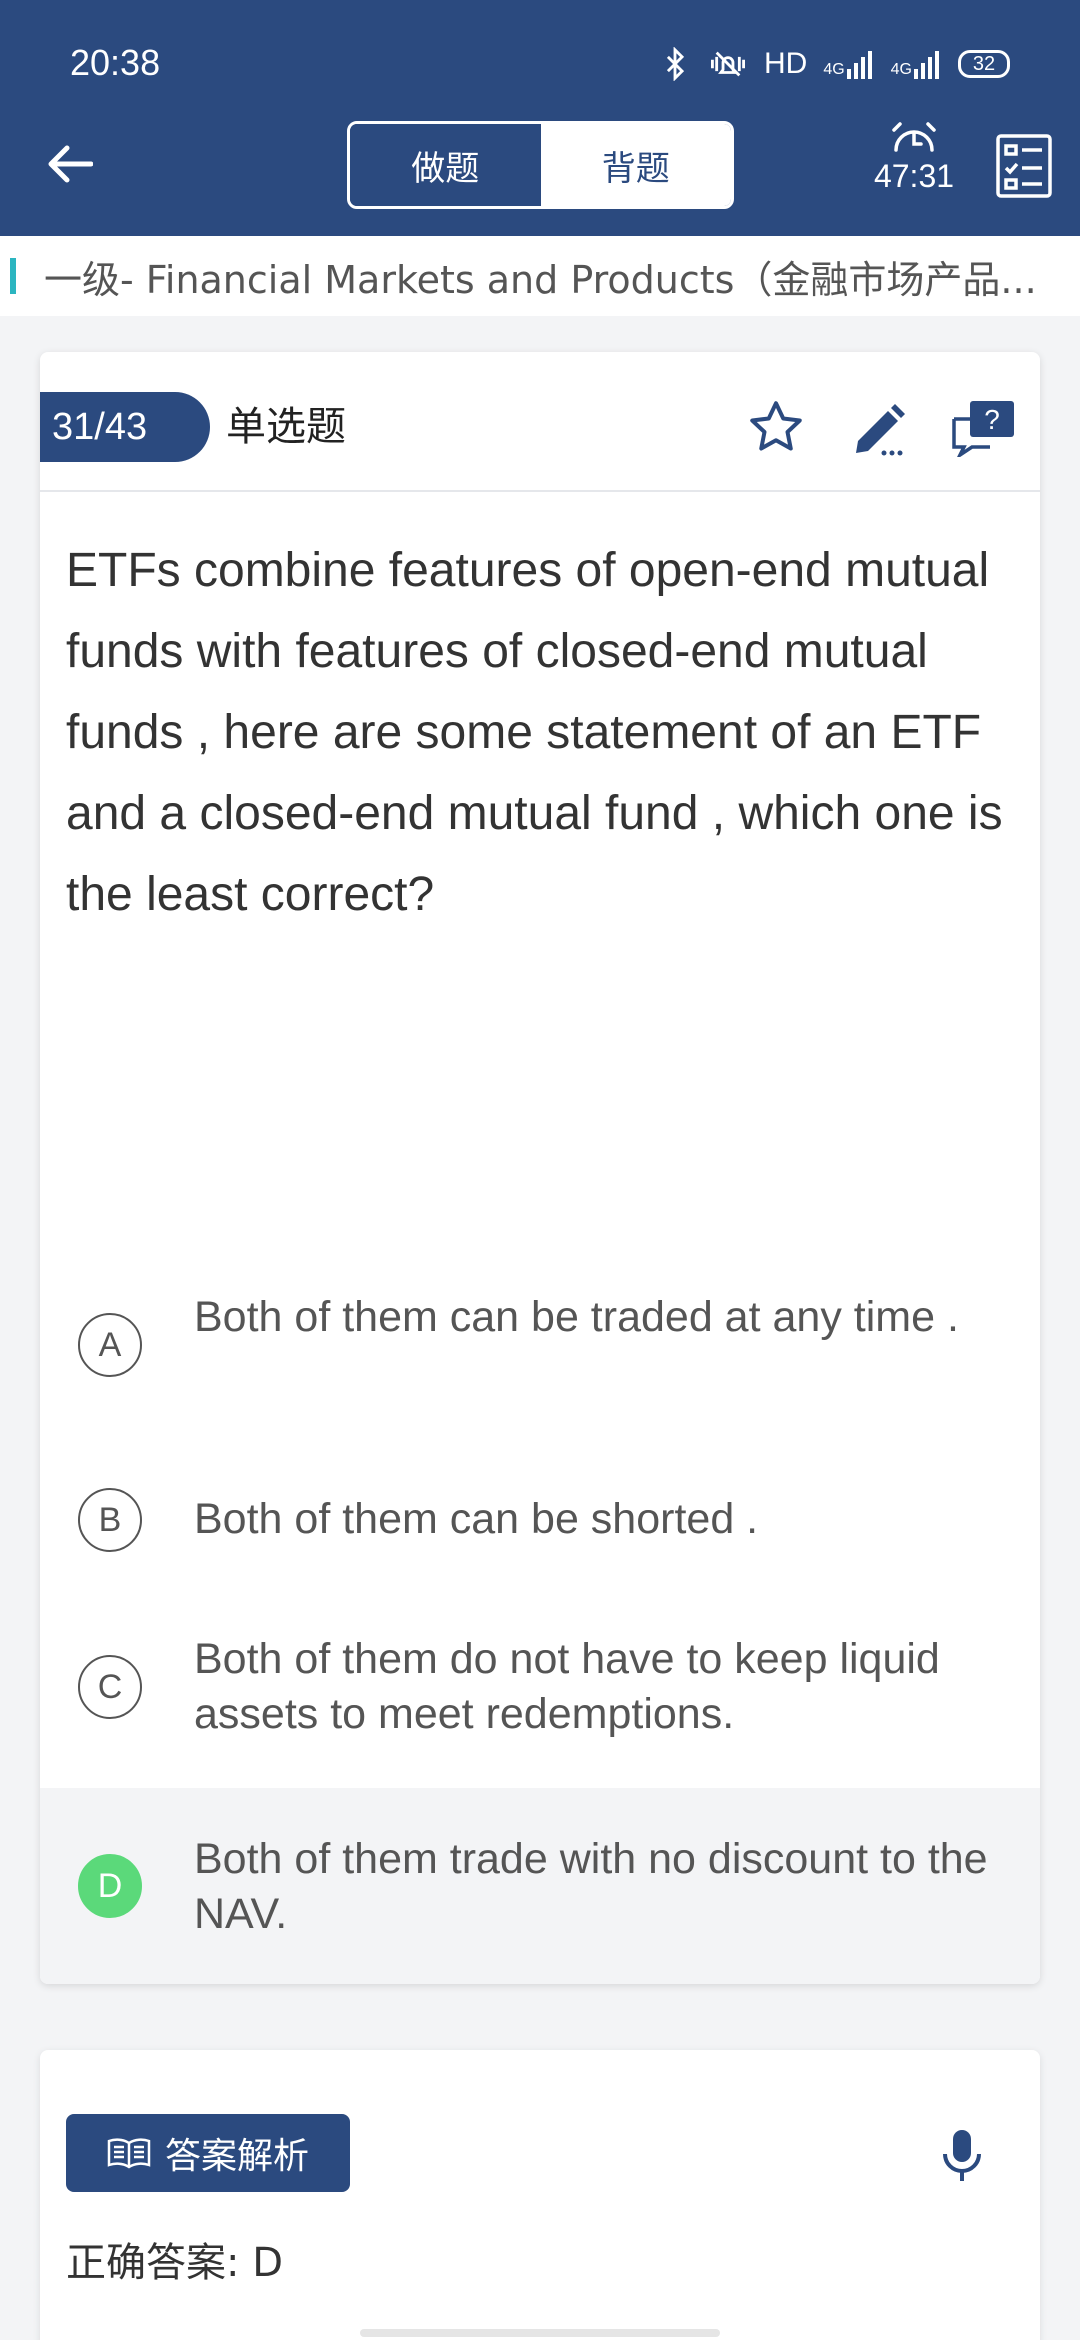 The height and width of the screenshot is (2340, 1080). I want to click on favorite-button, so click(776, 427).